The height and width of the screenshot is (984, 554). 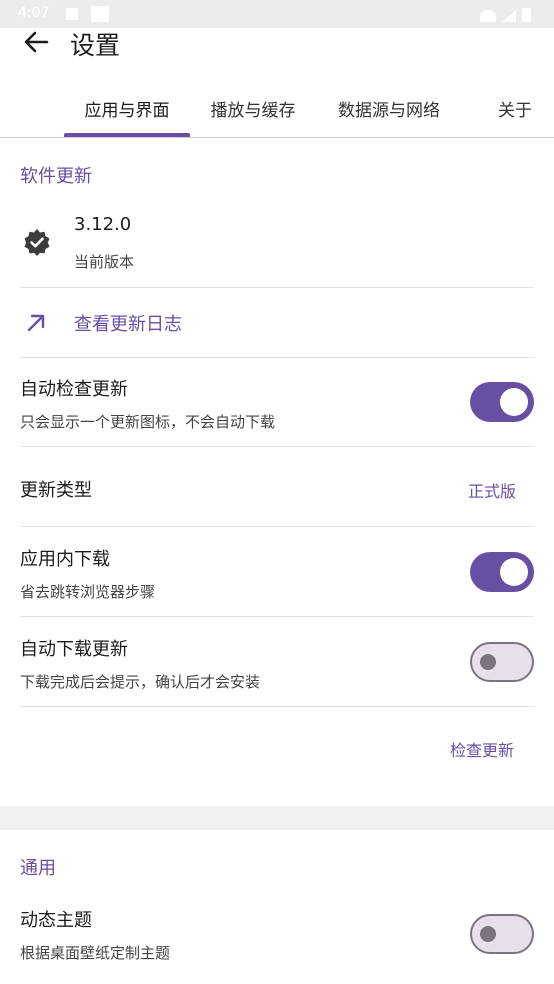 What do you see at coordinates (56, 920) in the screenshot?
I see `dynamic-theme-title: 动态主题` at bounding box center [56, 920].